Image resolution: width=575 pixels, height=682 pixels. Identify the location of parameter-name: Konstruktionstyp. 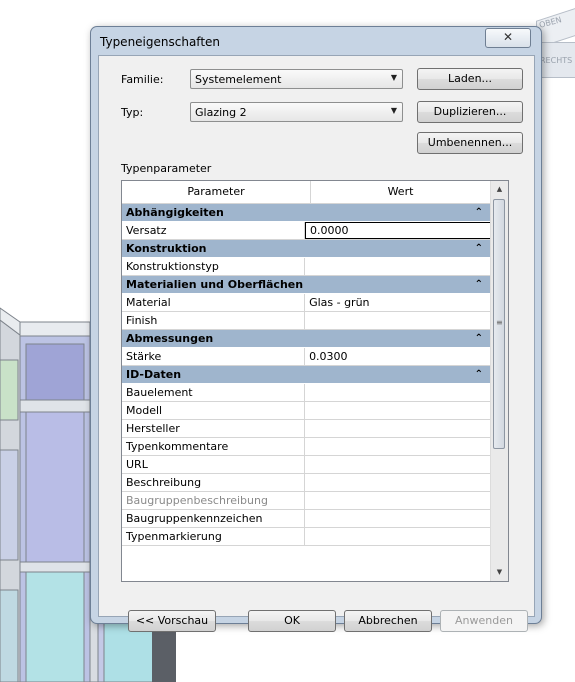
(214, 266).